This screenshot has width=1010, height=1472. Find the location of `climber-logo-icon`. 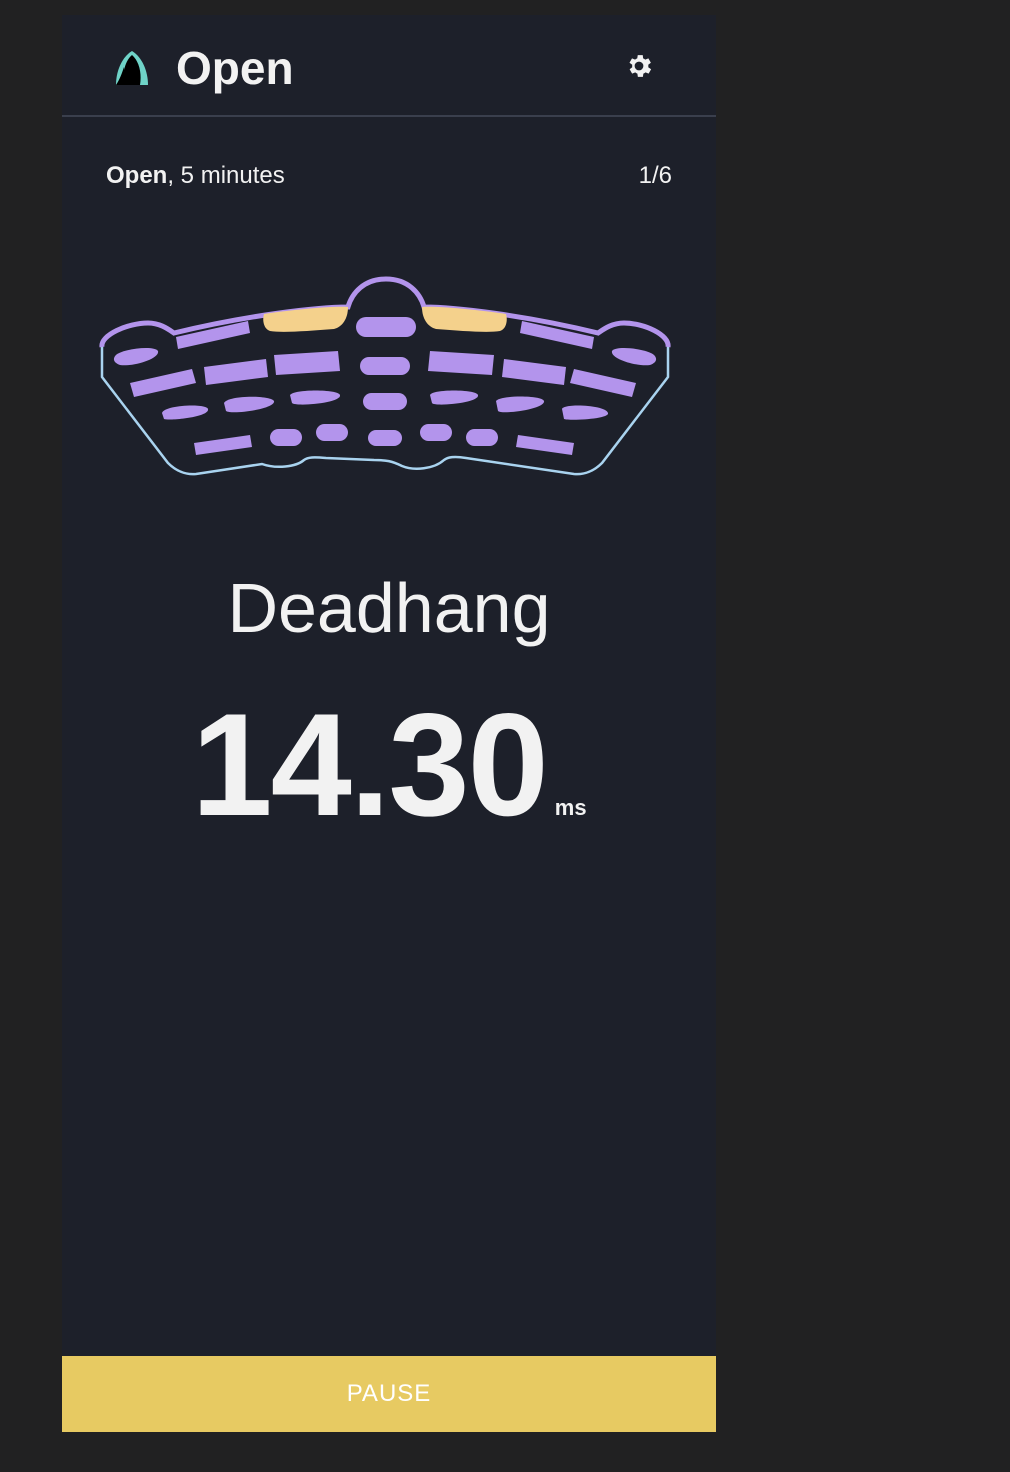

climber-logo-icon is located at coordinates (132, 68).